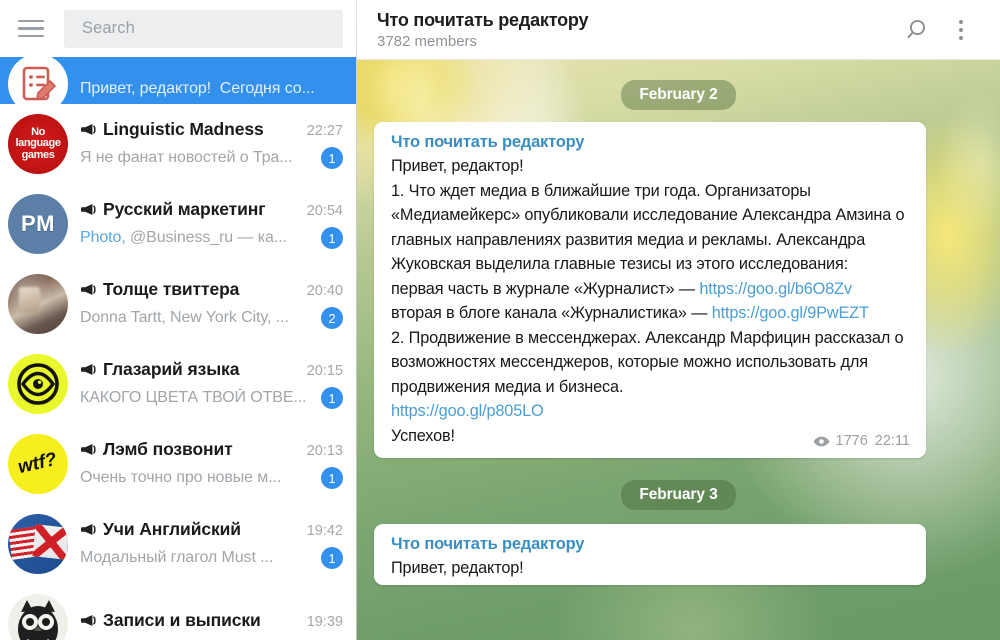  I want to click on chat-timestamp: 20:54, so click(324, 211).